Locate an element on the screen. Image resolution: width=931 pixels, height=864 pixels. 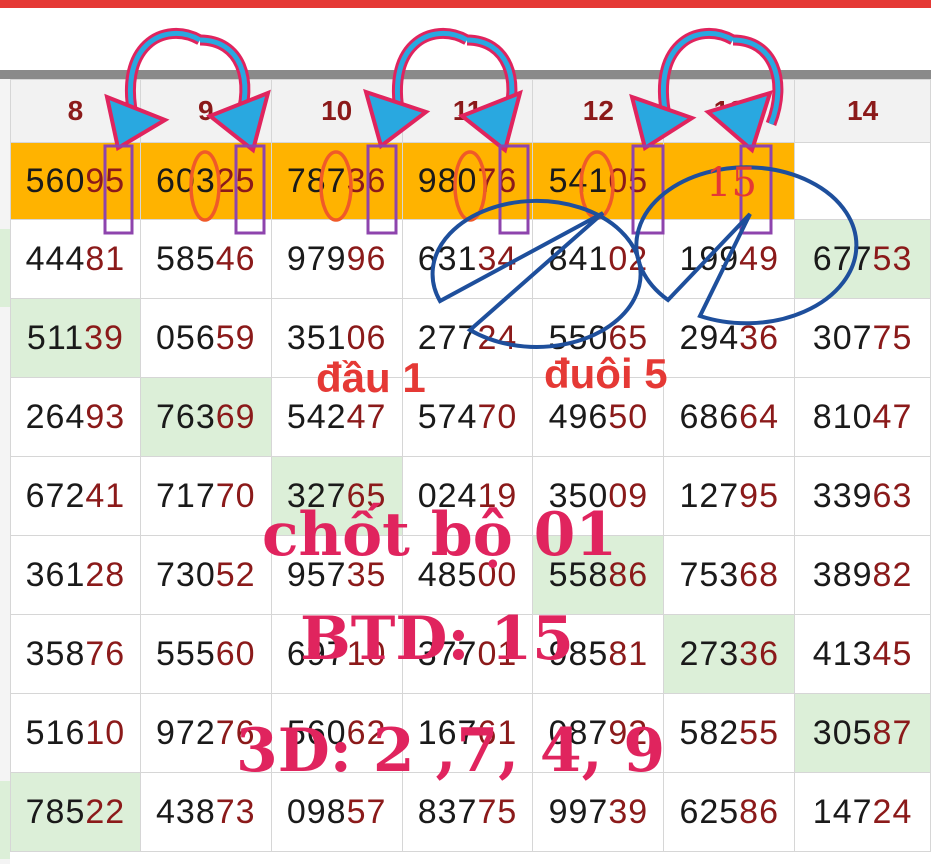
number-head: 582 is located at coordinates (709, 732).